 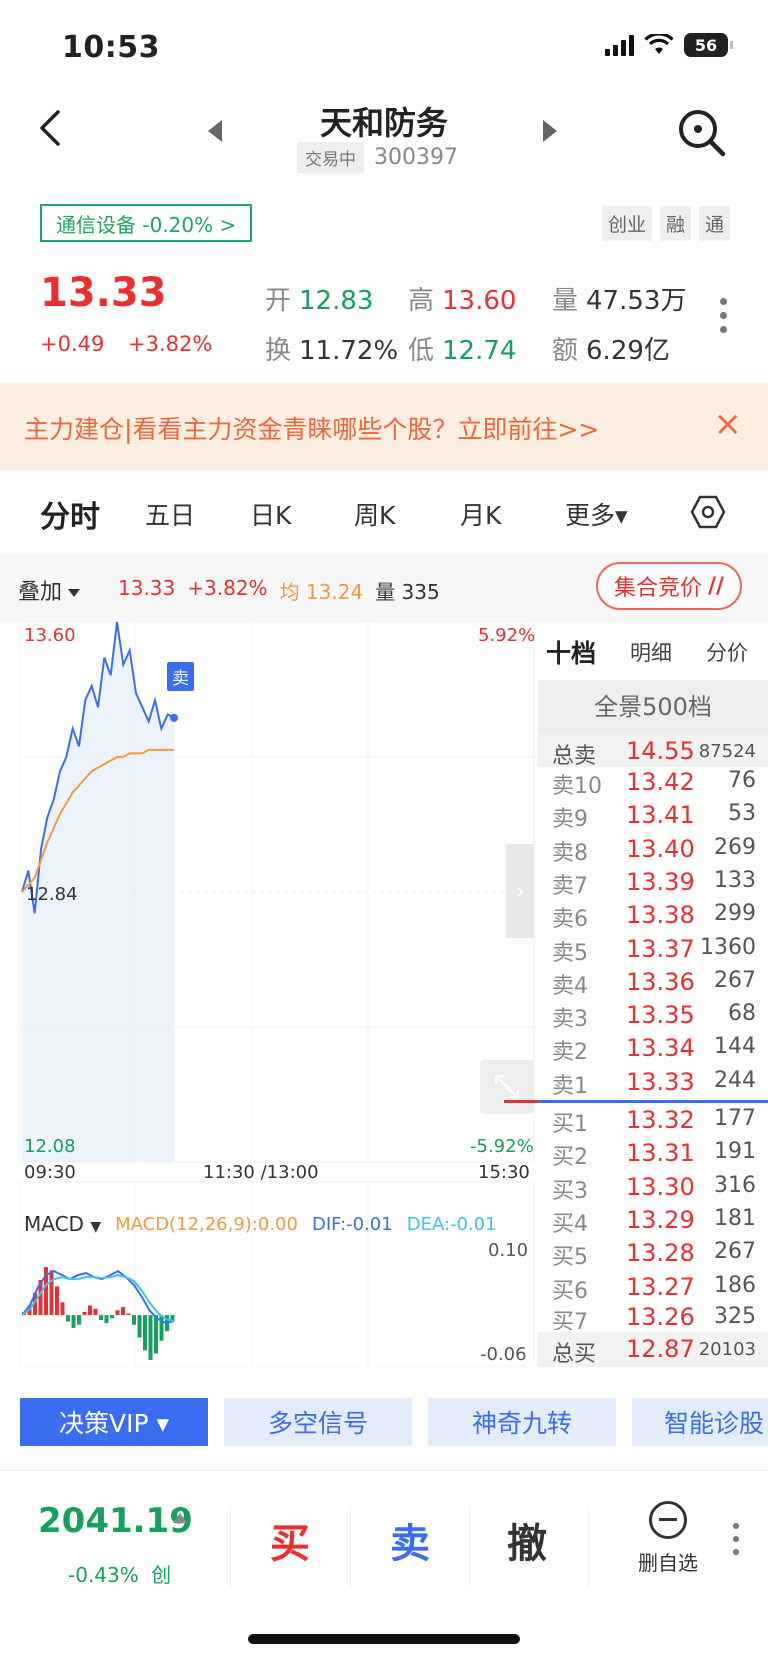 I want to click on bid-row: 买7 13.26 325, so click(x=653, y=1318).